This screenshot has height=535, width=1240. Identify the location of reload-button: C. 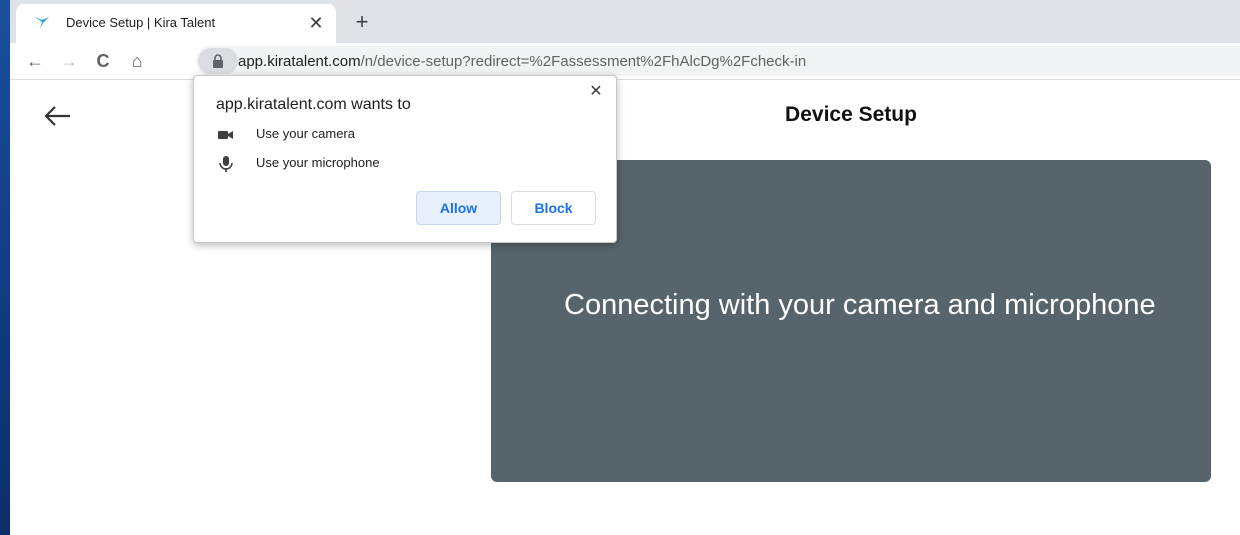
(103, 61).